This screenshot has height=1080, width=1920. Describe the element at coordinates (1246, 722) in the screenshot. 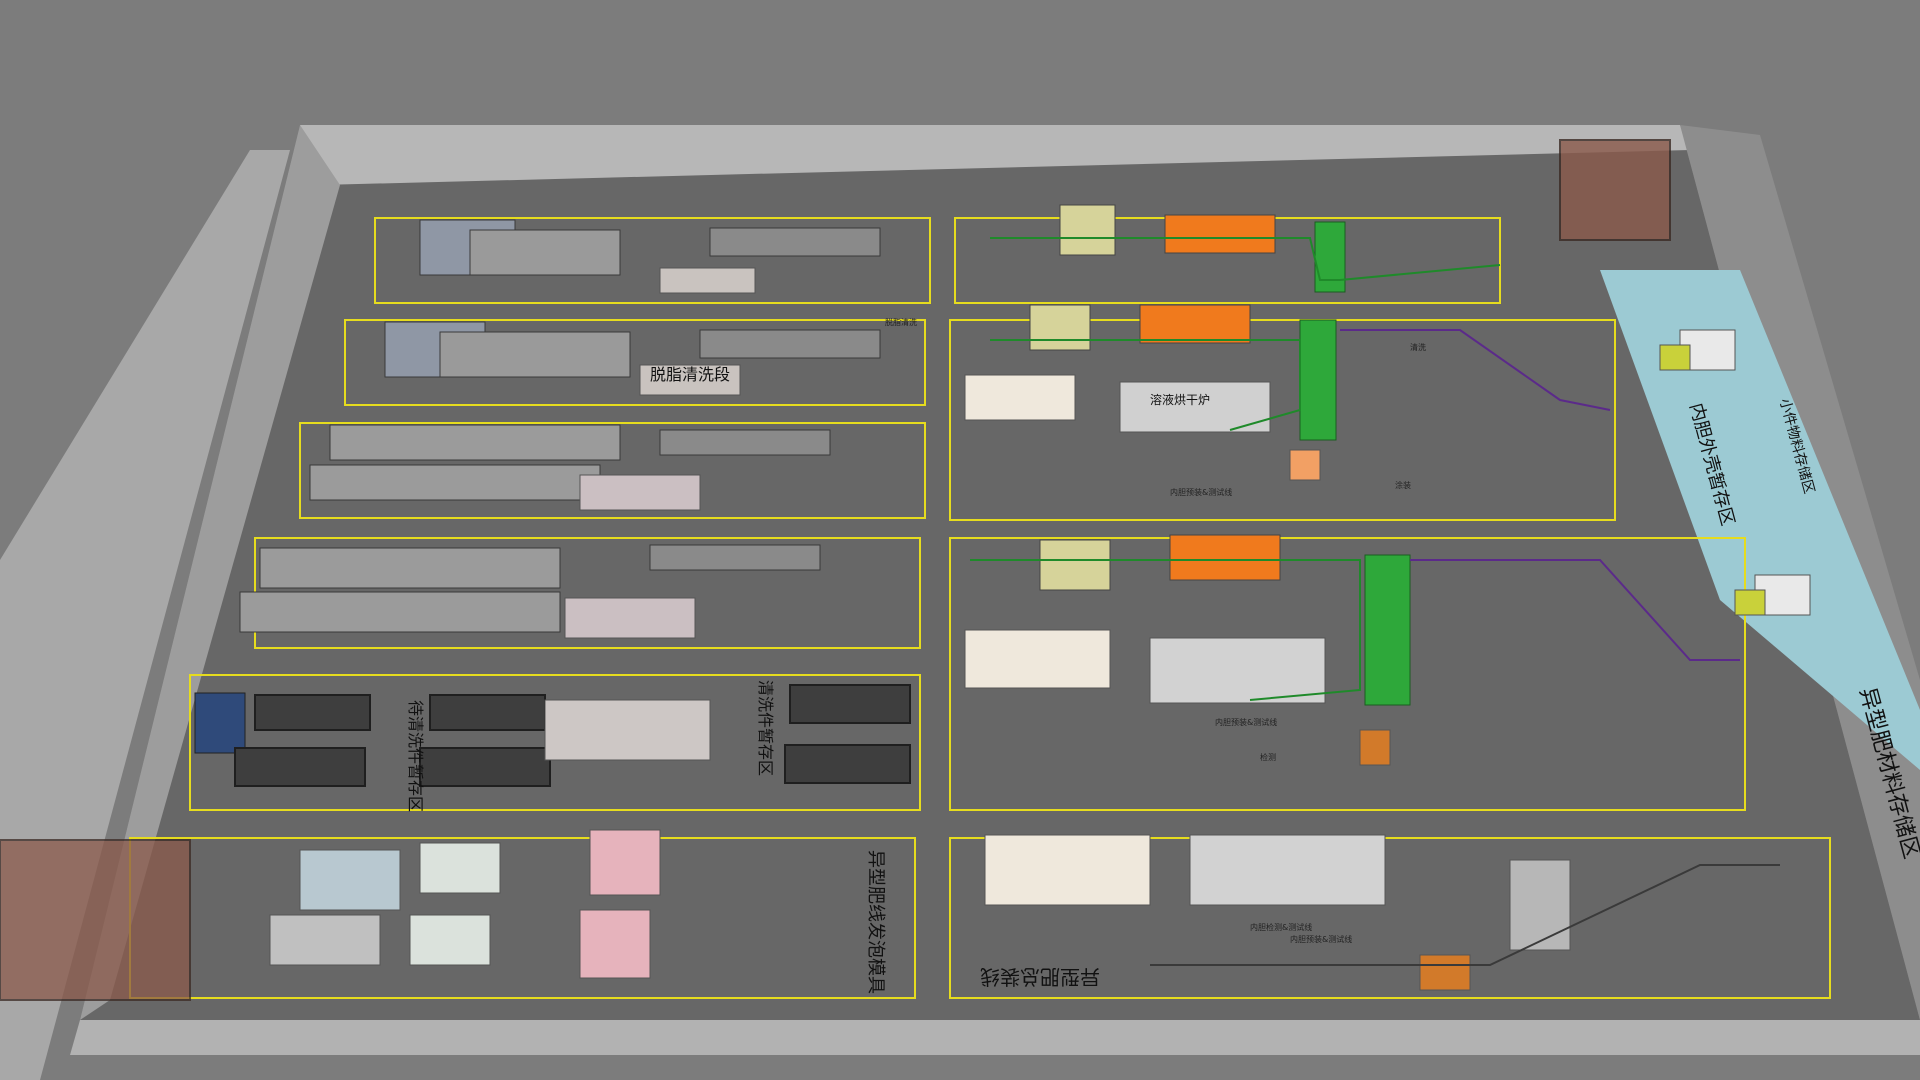

I see `label-test-line-2: 内胆预装&测试线` at that location.